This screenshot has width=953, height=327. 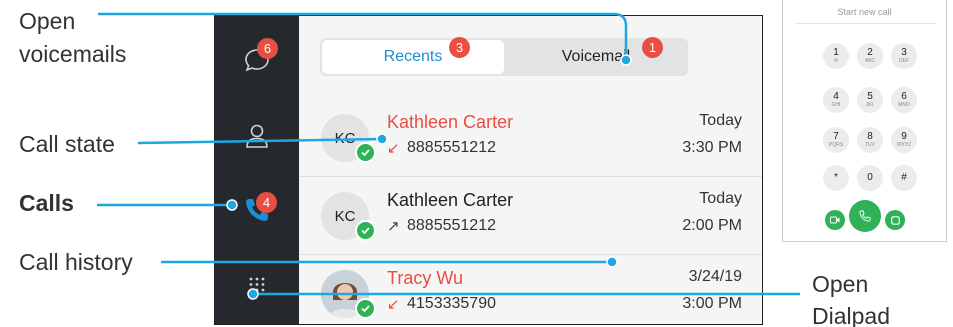 I want to click on sidebar-item-voicemails: 6, so click(x=257, y=60).